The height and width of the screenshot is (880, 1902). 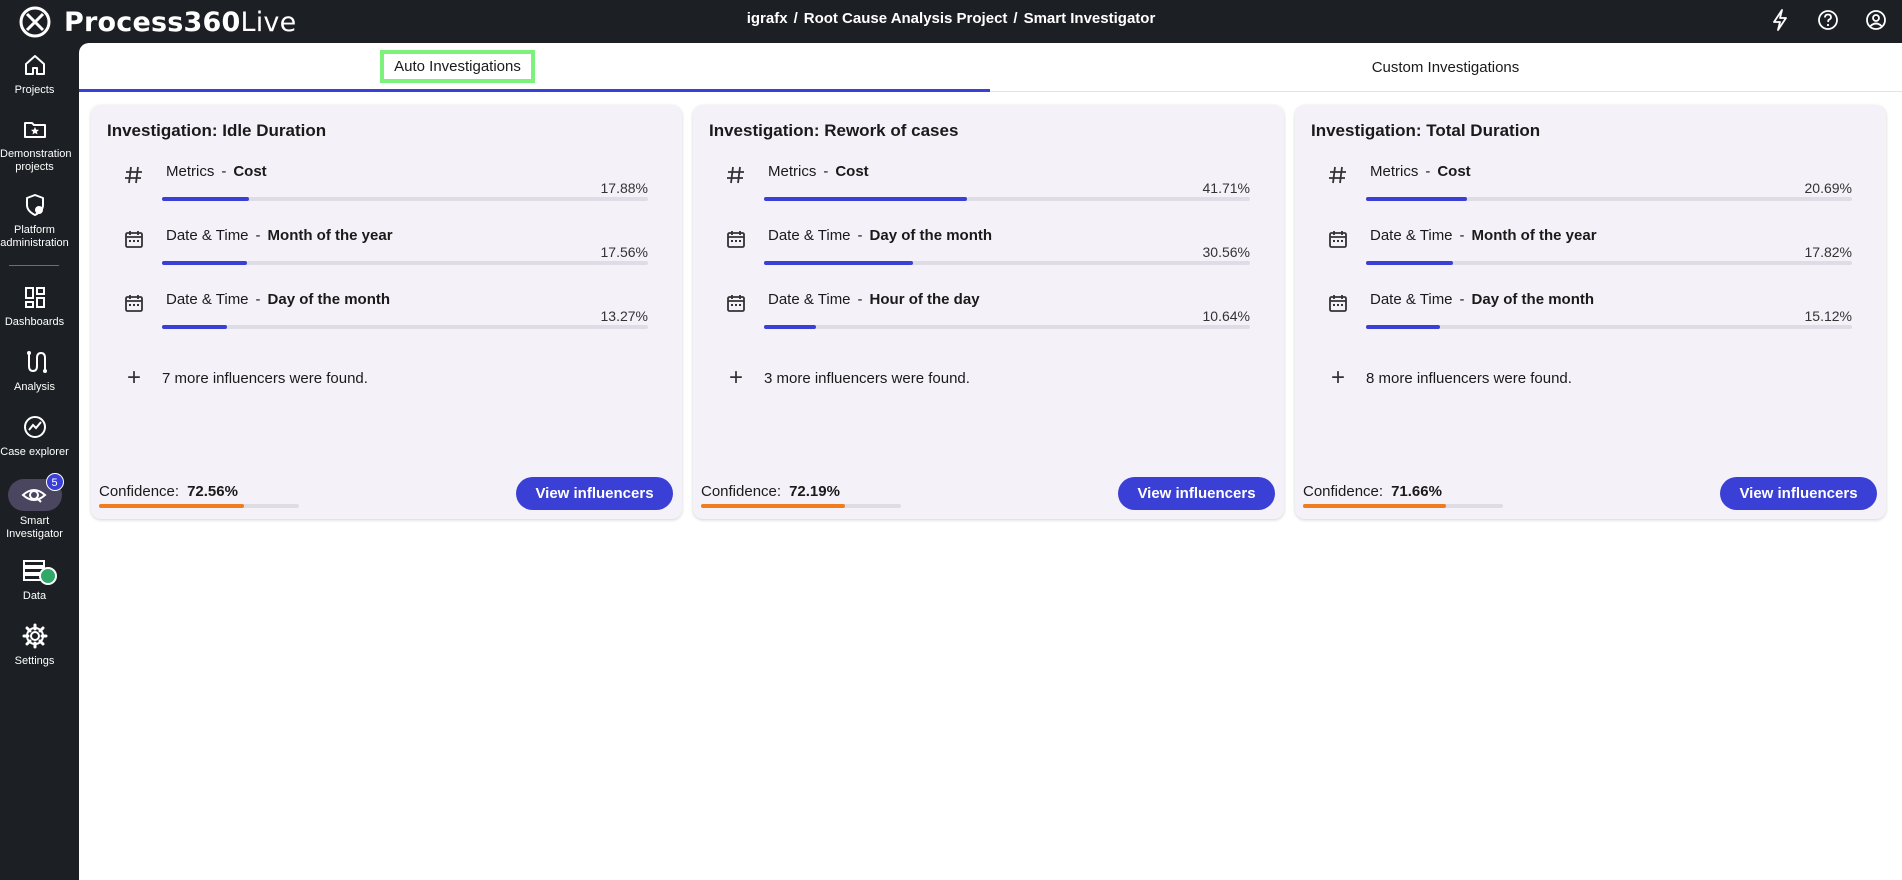 I want to click on confidence-value: 72.56%, so click(x=212, y=491).